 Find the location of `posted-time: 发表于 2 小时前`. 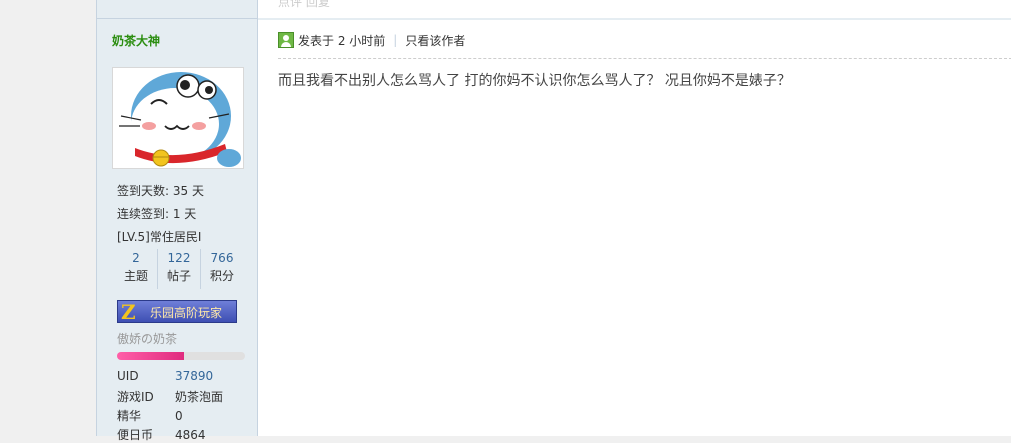

posted-time: 发表于 2 小时前 is located at coordinates (342, 40).